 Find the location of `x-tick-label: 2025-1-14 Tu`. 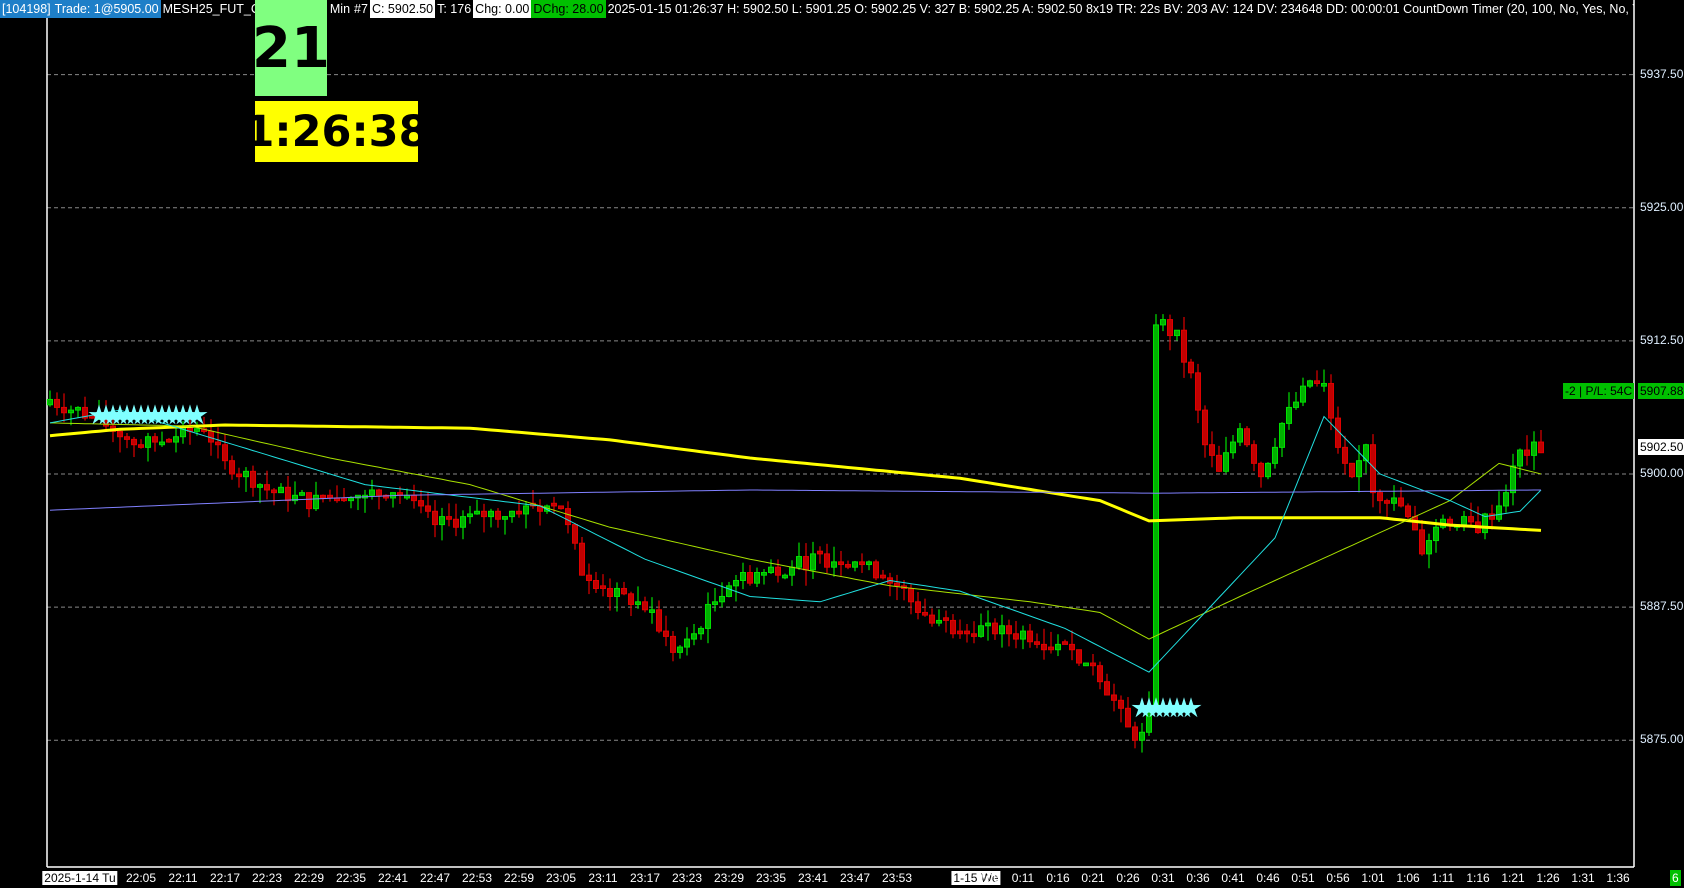

x-tick-label: 2025-1-14 Tu is located at coordinates (80, 878).